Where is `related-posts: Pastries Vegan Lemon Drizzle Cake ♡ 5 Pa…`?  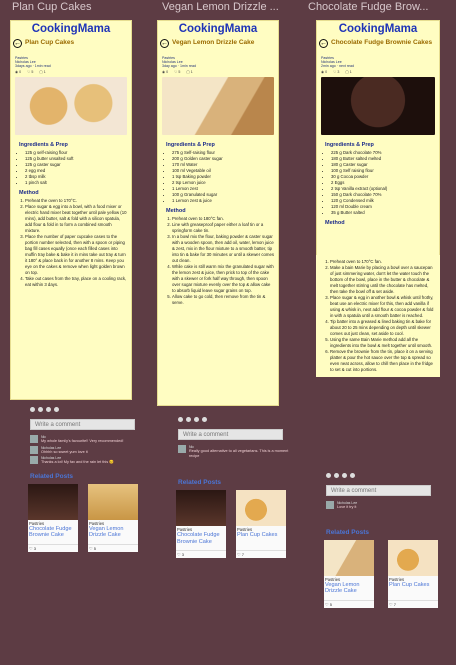
related-posts: Pastries Vegan Lemon Drizzle Cake ♡ 5 Pa… is located at coordinates (386, 573).